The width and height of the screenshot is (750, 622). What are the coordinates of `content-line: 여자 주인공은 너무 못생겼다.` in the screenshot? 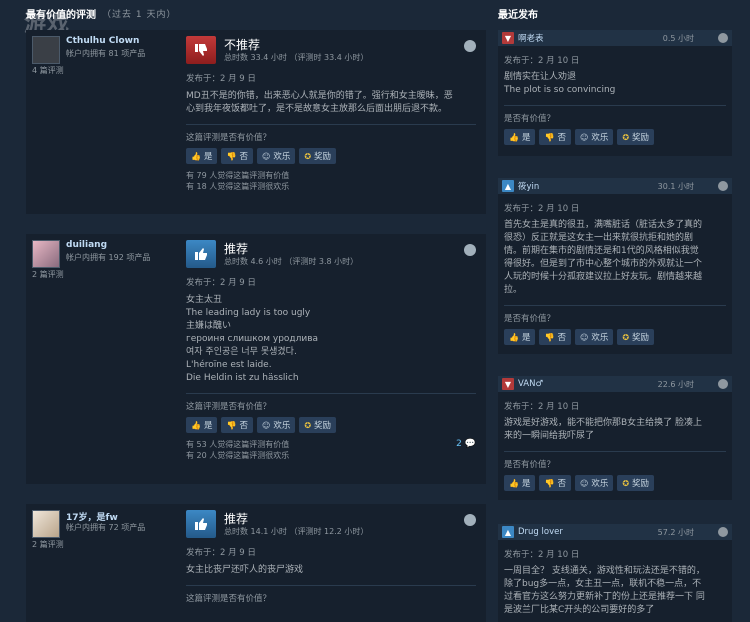 It's located at (241, 352).